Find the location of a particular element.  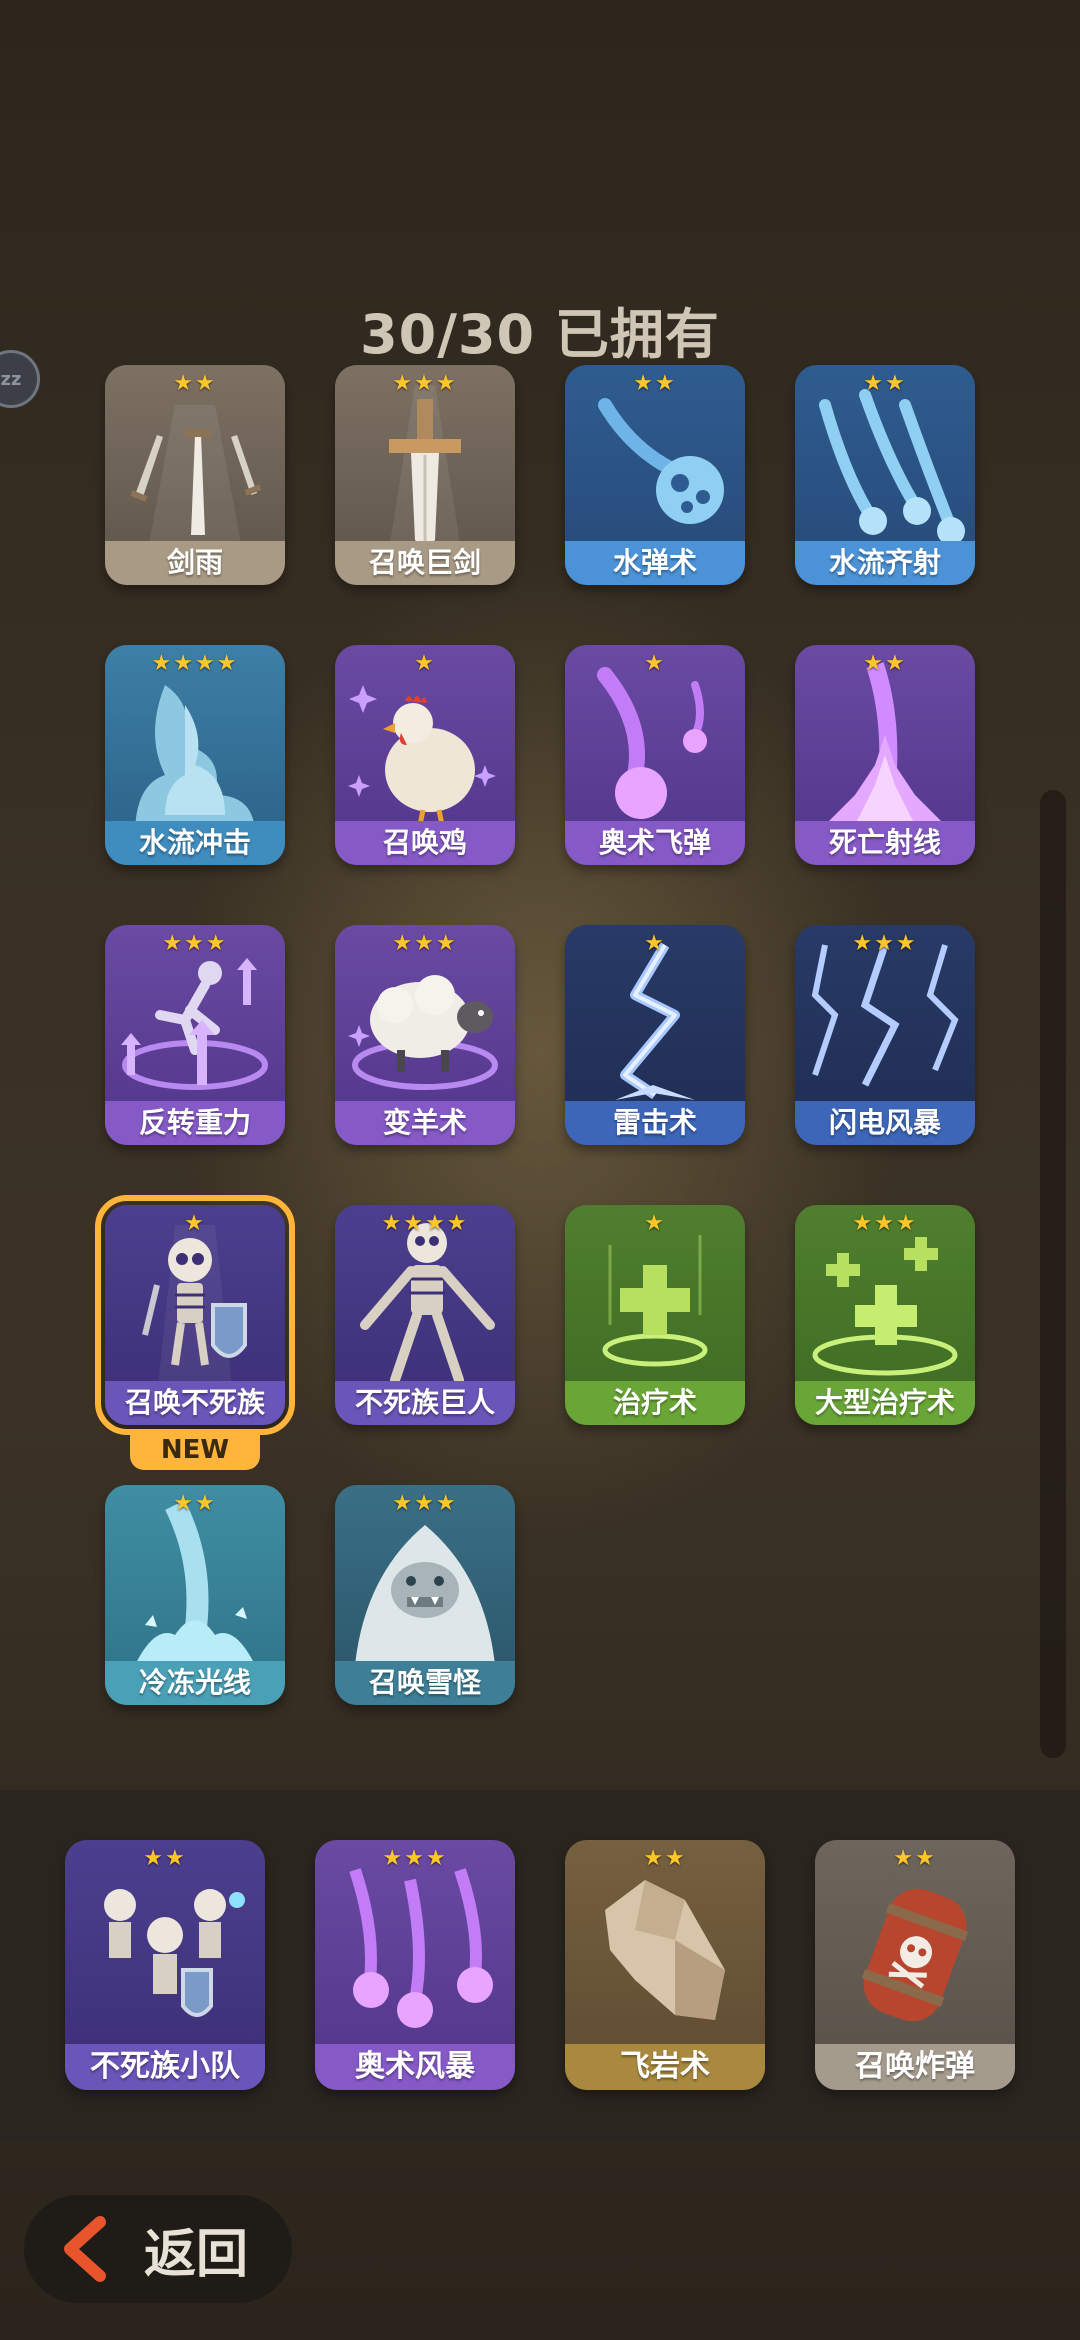

spell-name: 召唤不死族 is located at coordinates (195, 1403).